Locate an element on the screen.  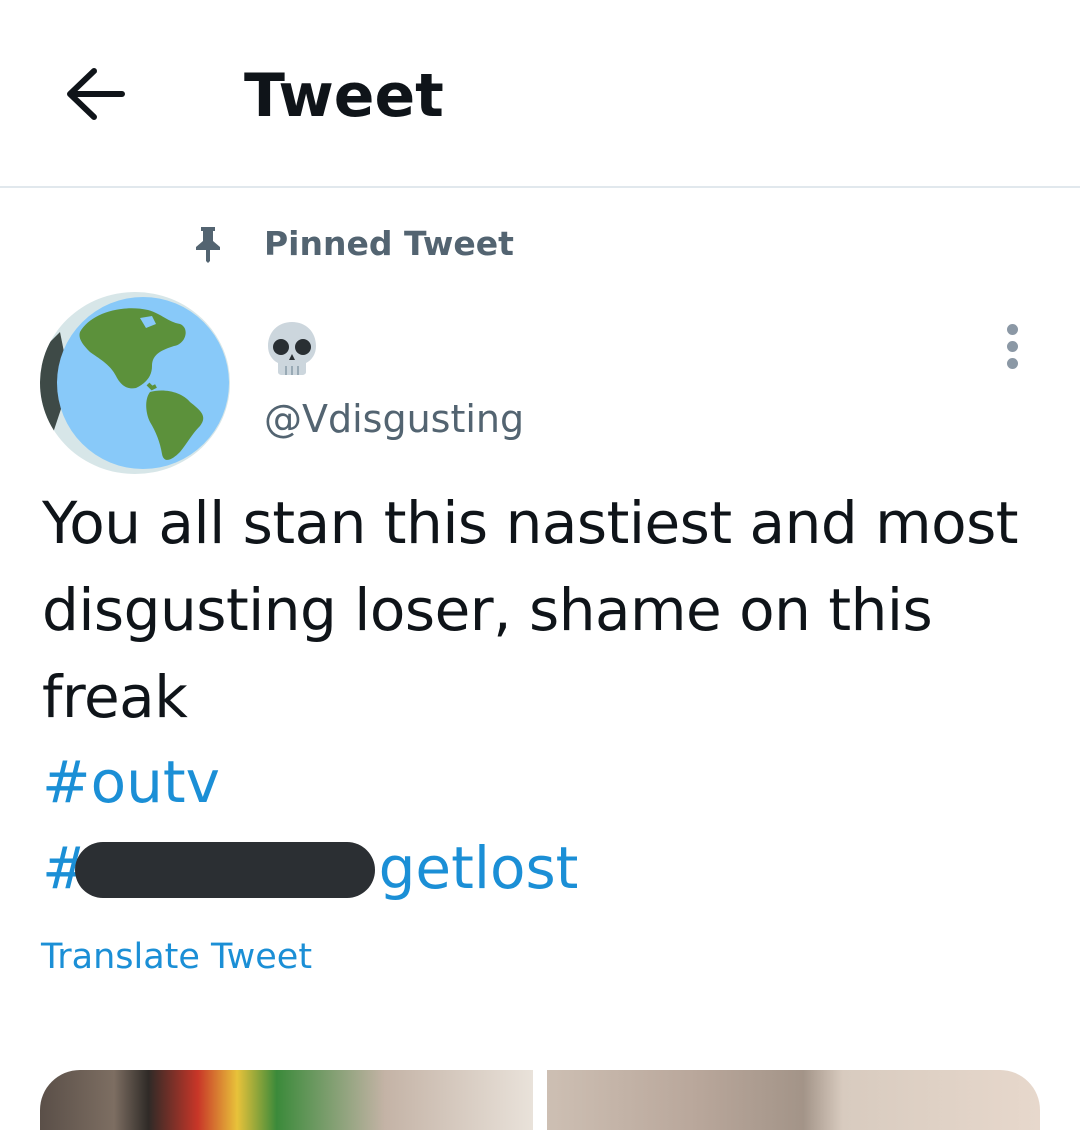
more-vertical-icon is located at coordinates (1012, 329).